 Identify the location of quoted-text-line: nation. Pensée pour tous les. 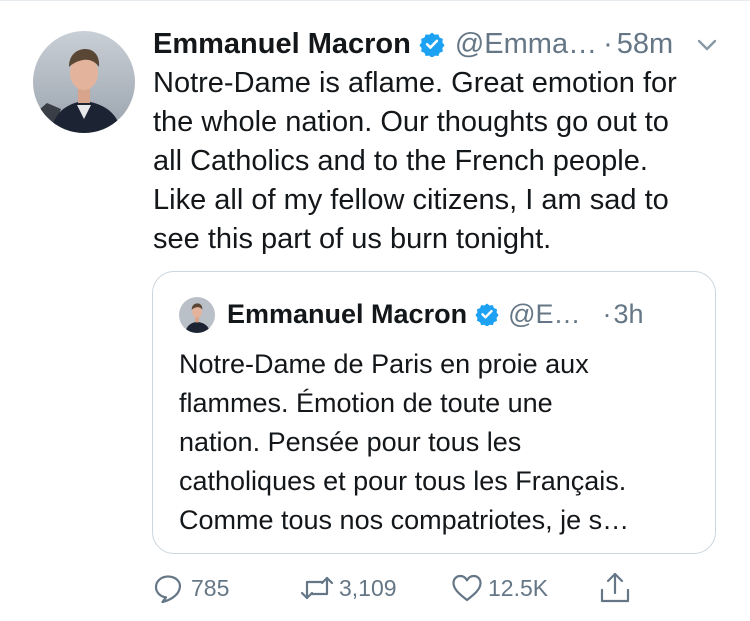
(350, 442).